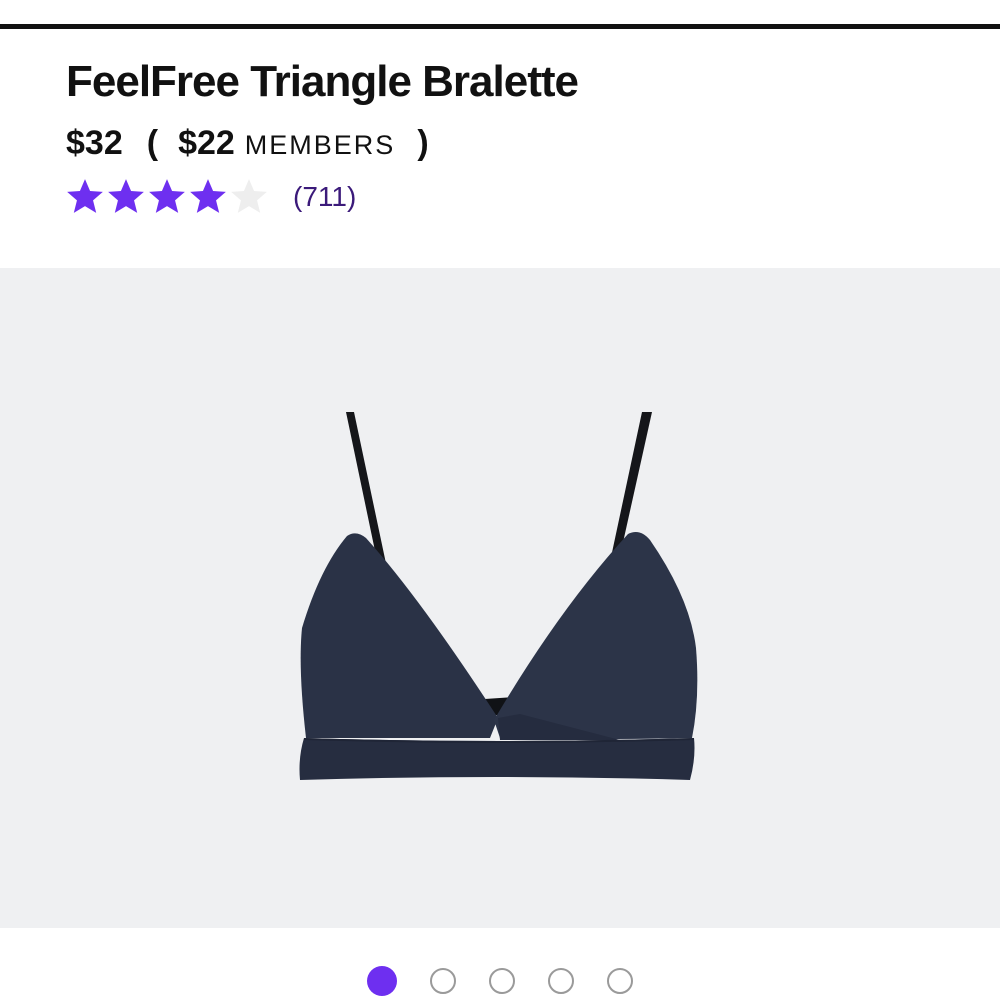  What do you see at coordinates (320, 145) in the screenshot?
I see `member-price-label: MEMBERS` at bounding box center [320, 145].